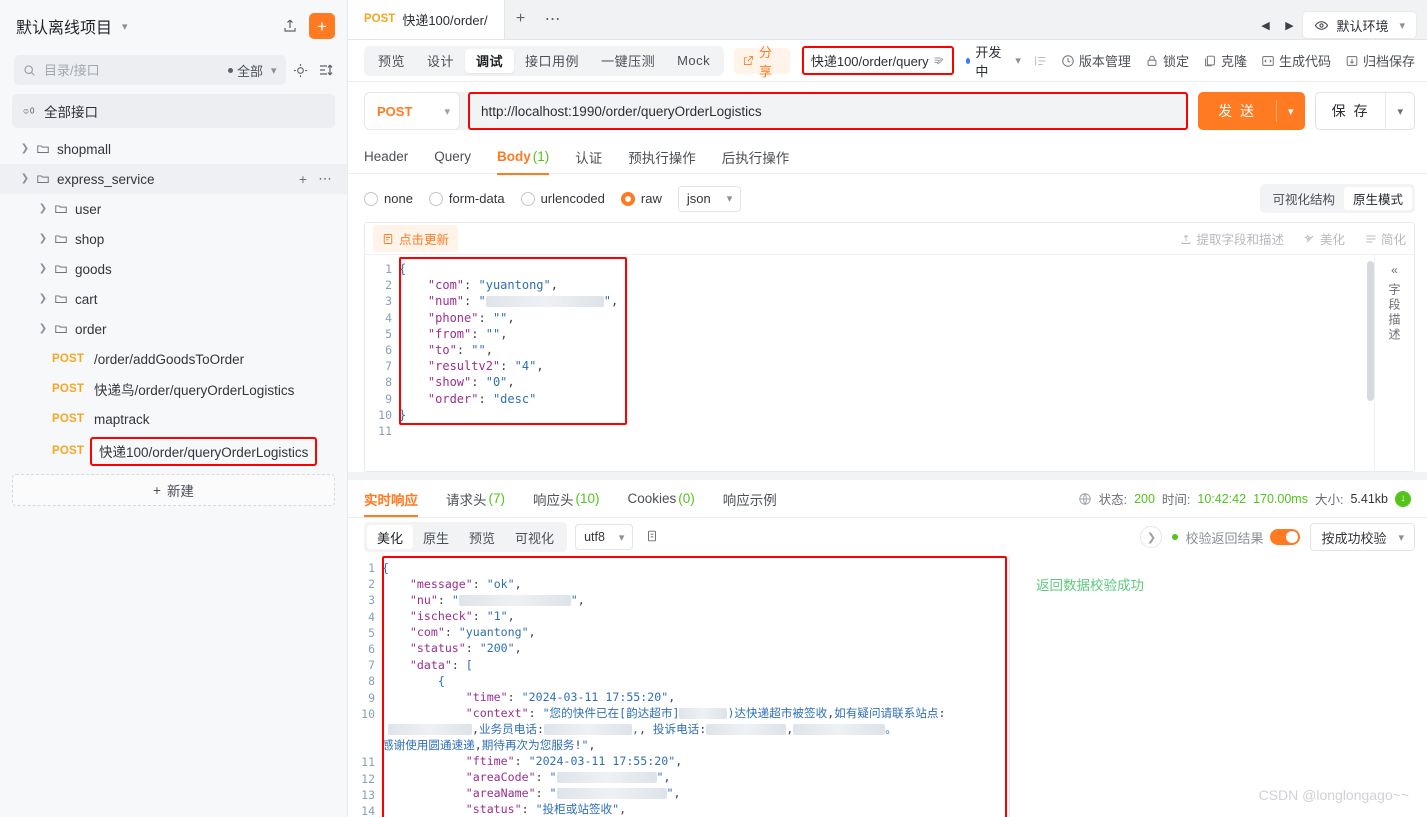 The image size is (1427, 817). Describe the element at coordinates (173, 209) in the screenshot. I see `tree-item-user: ❯ user` at that location.